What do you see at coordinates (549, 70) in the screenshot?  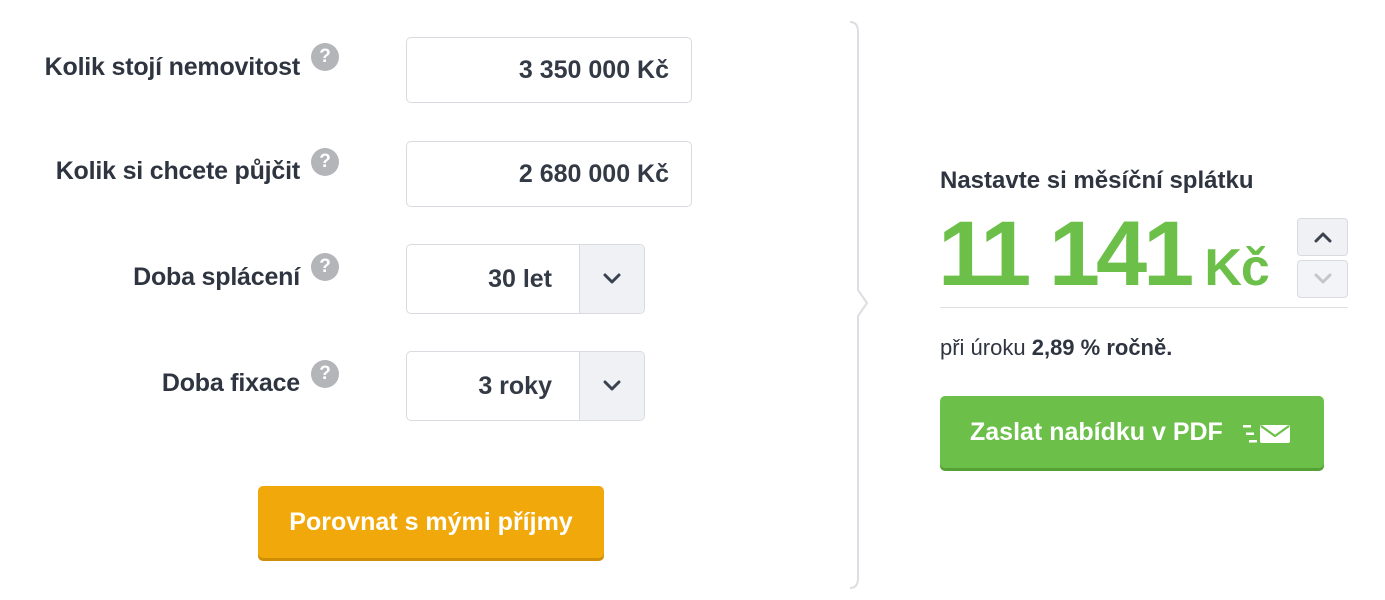 I see `property-price-input: 3 350 000 Kč` at bounding box center [549, 70].